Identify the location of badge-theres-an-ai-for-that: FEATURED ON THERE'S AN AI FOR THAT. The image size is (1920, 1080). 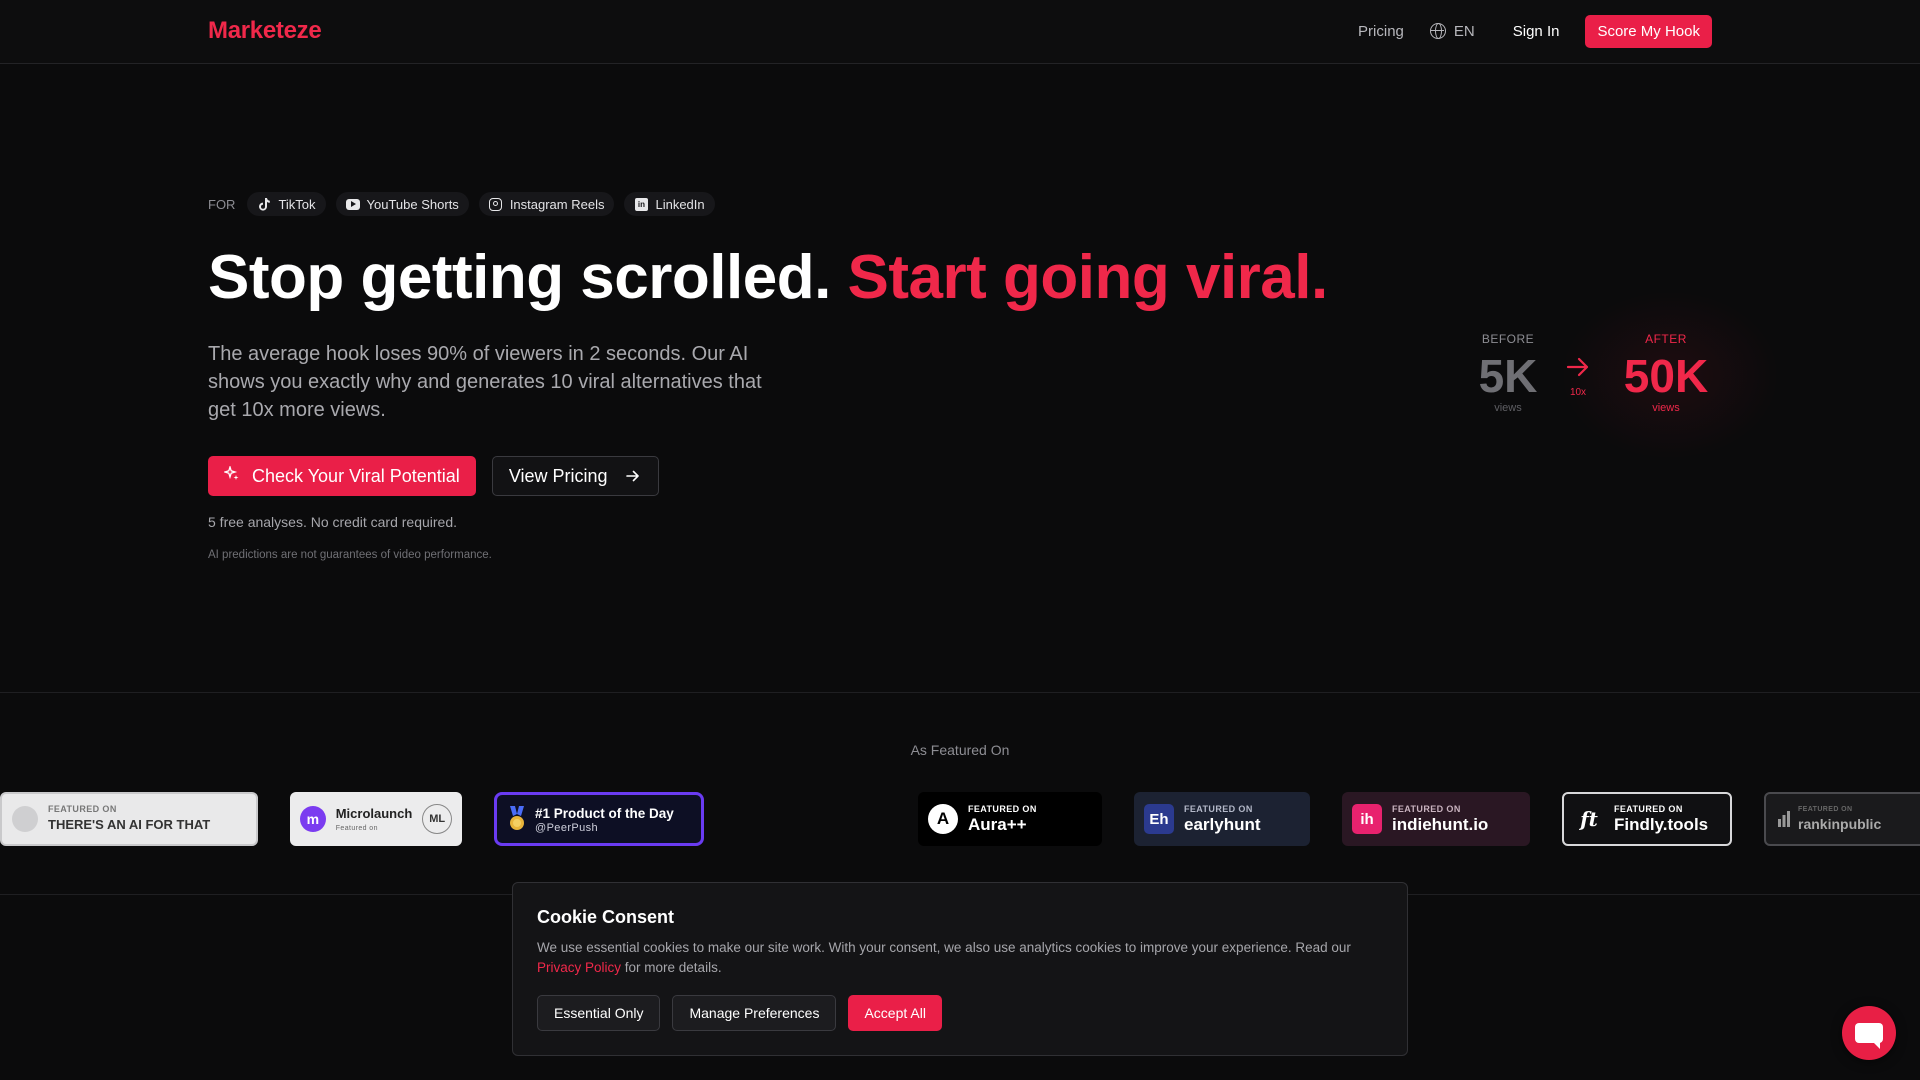
(129, 819).